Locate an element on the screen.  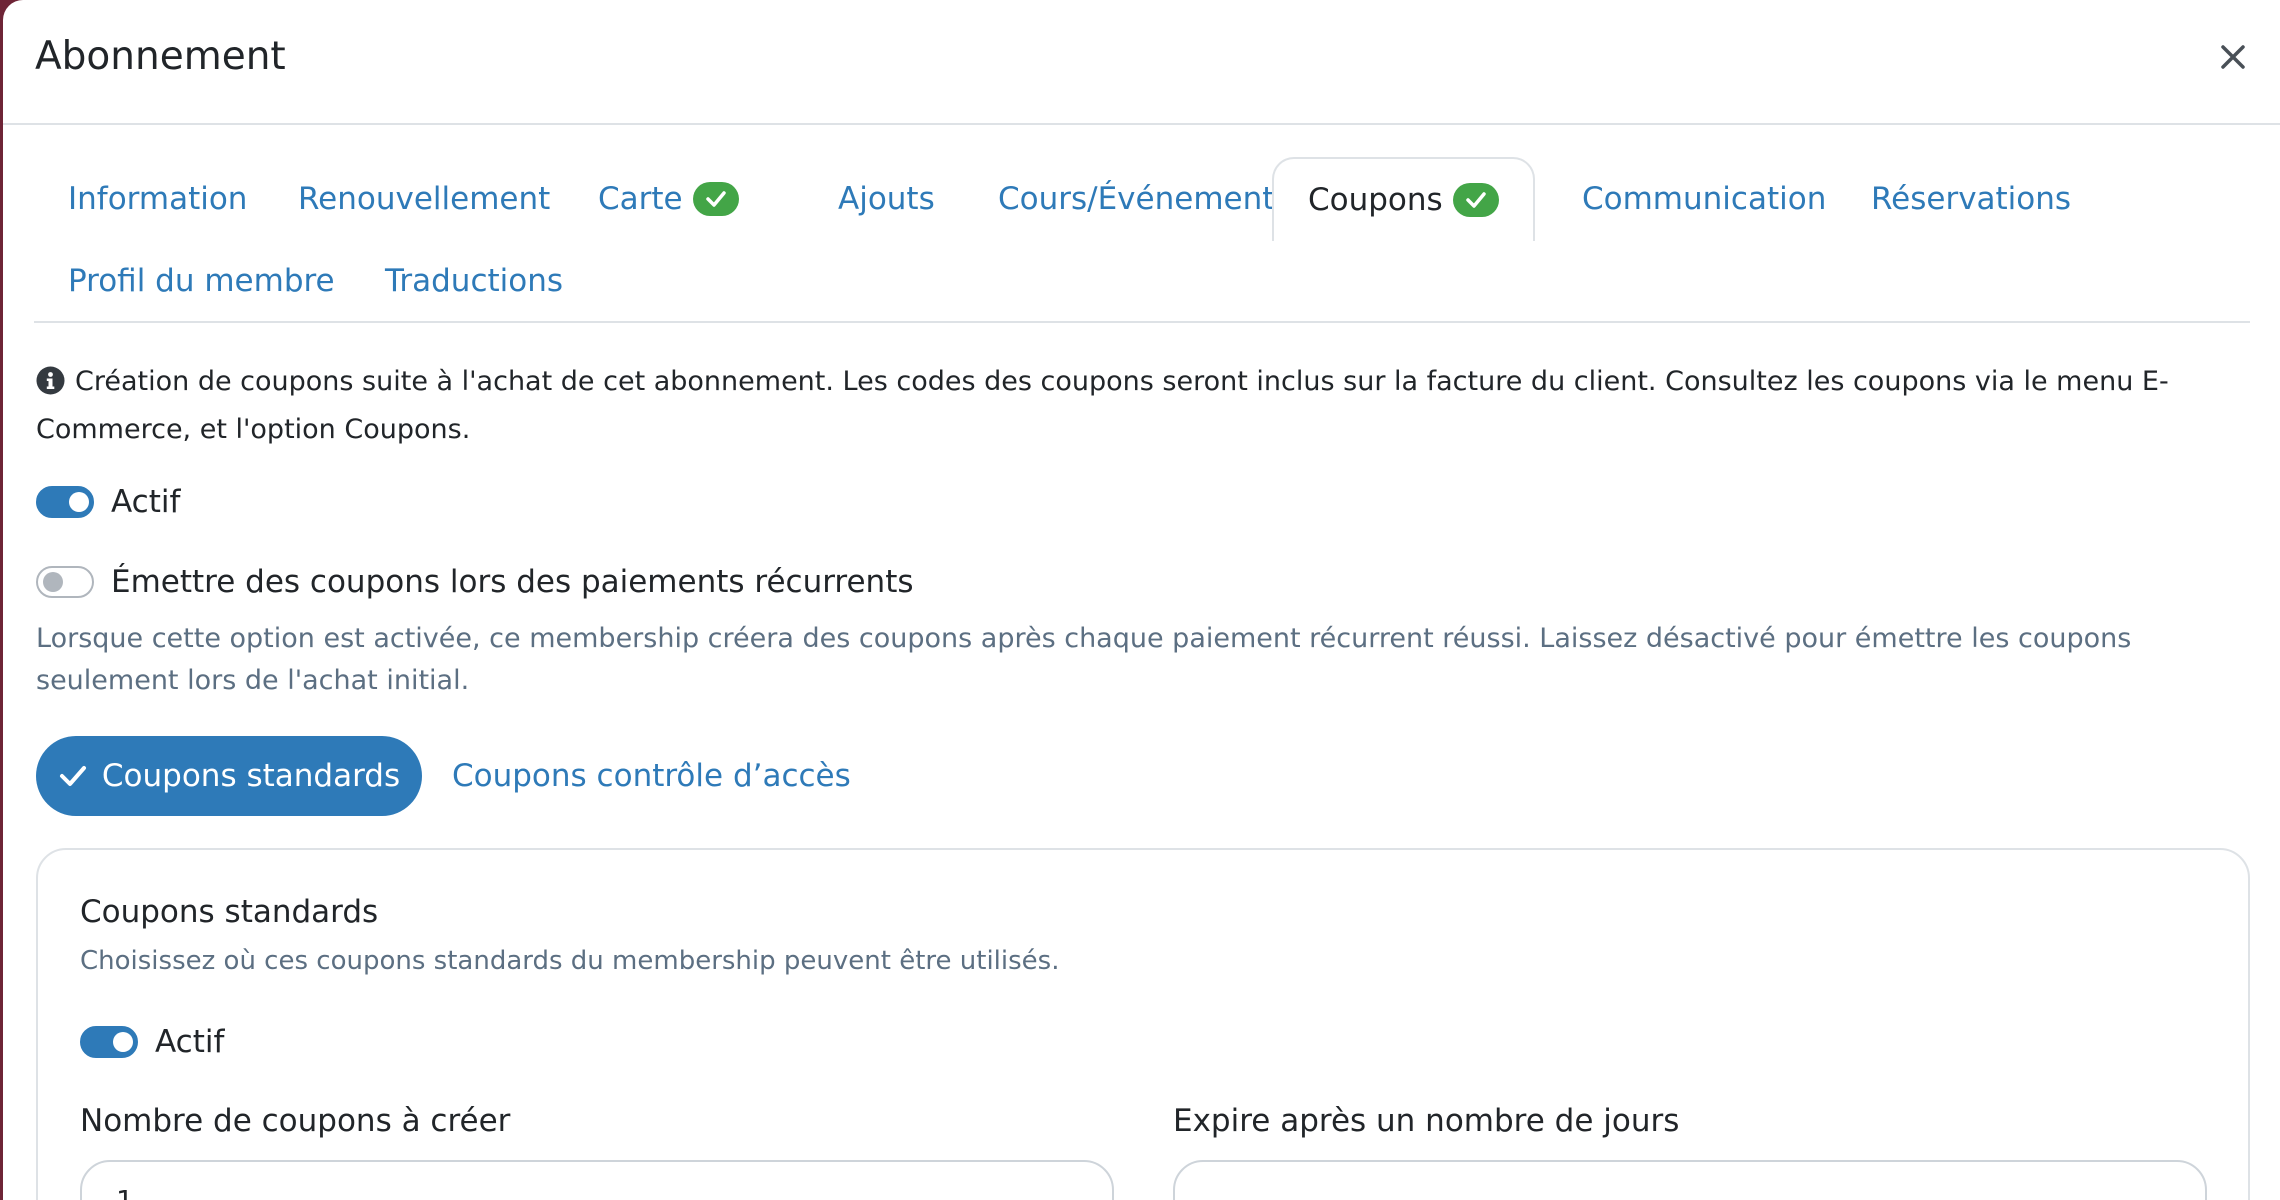
tab-label: Ajouts is located at coordinates (886, 199).